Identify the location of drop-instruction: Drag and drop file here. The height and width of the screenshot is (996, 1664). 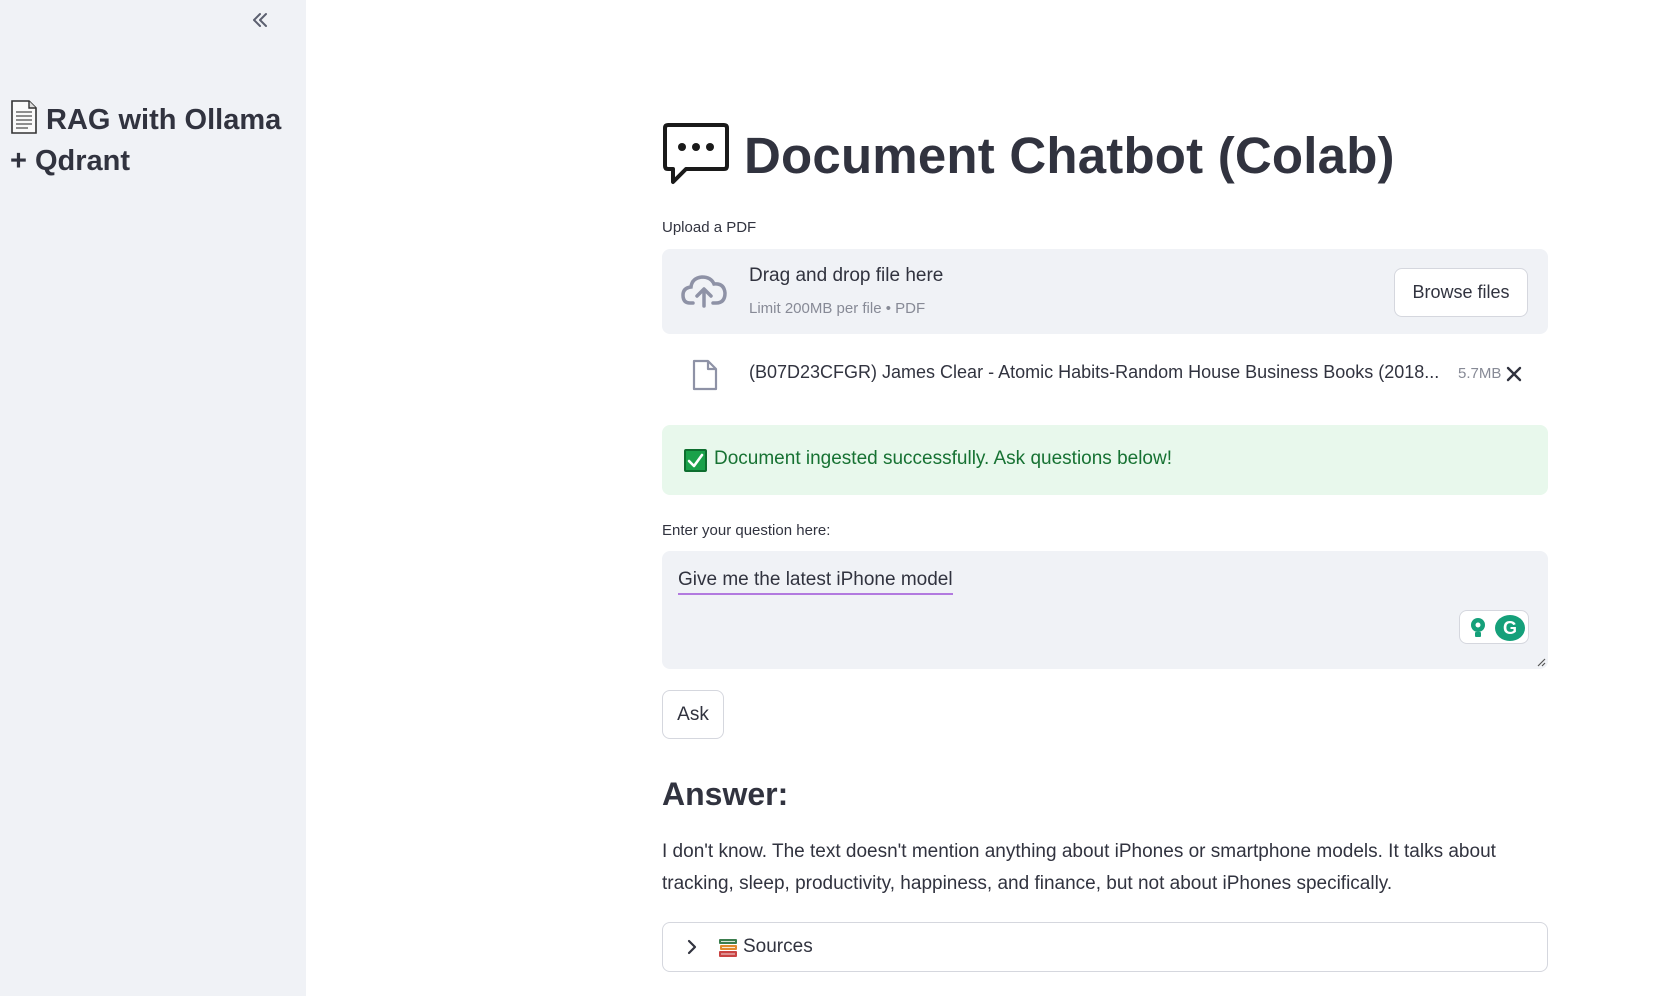
(846, 275).